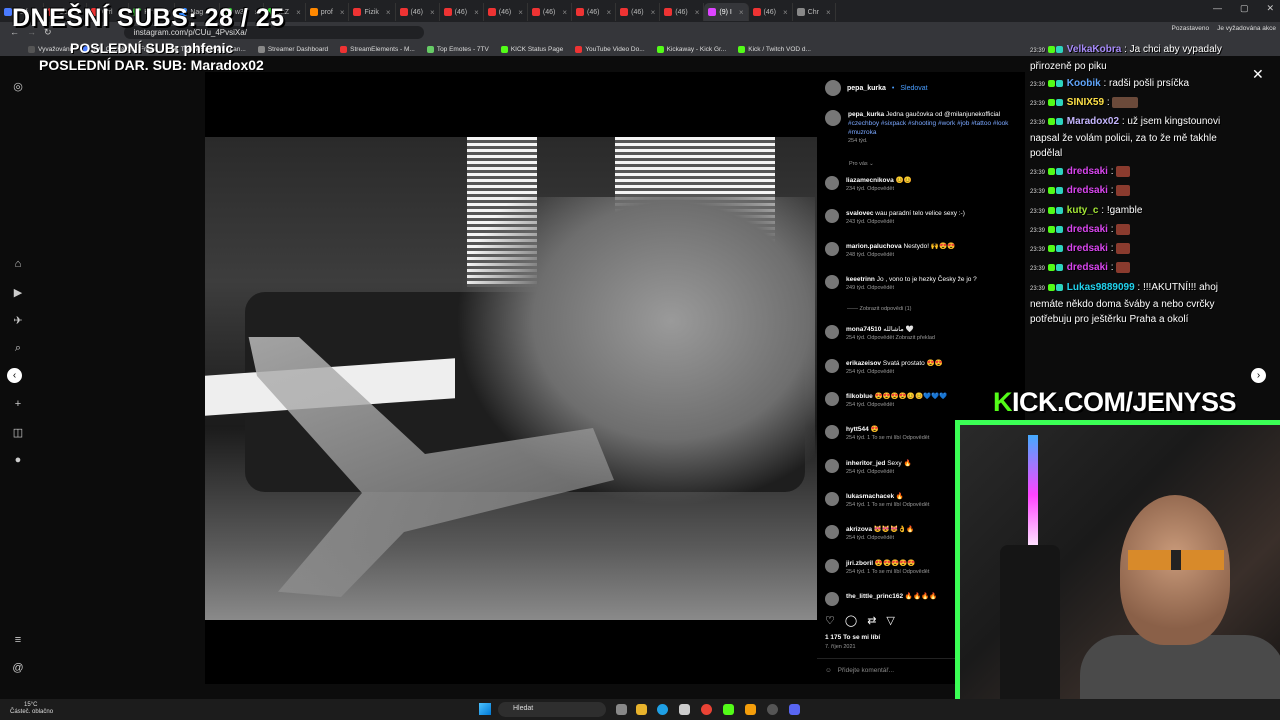 The height and width of the screenshot is (720, 1280). What do you see at coordinates (1084, 83) in the screenshot?
I see `chat-nick: Koobik` at bounding box center [1084, 83].